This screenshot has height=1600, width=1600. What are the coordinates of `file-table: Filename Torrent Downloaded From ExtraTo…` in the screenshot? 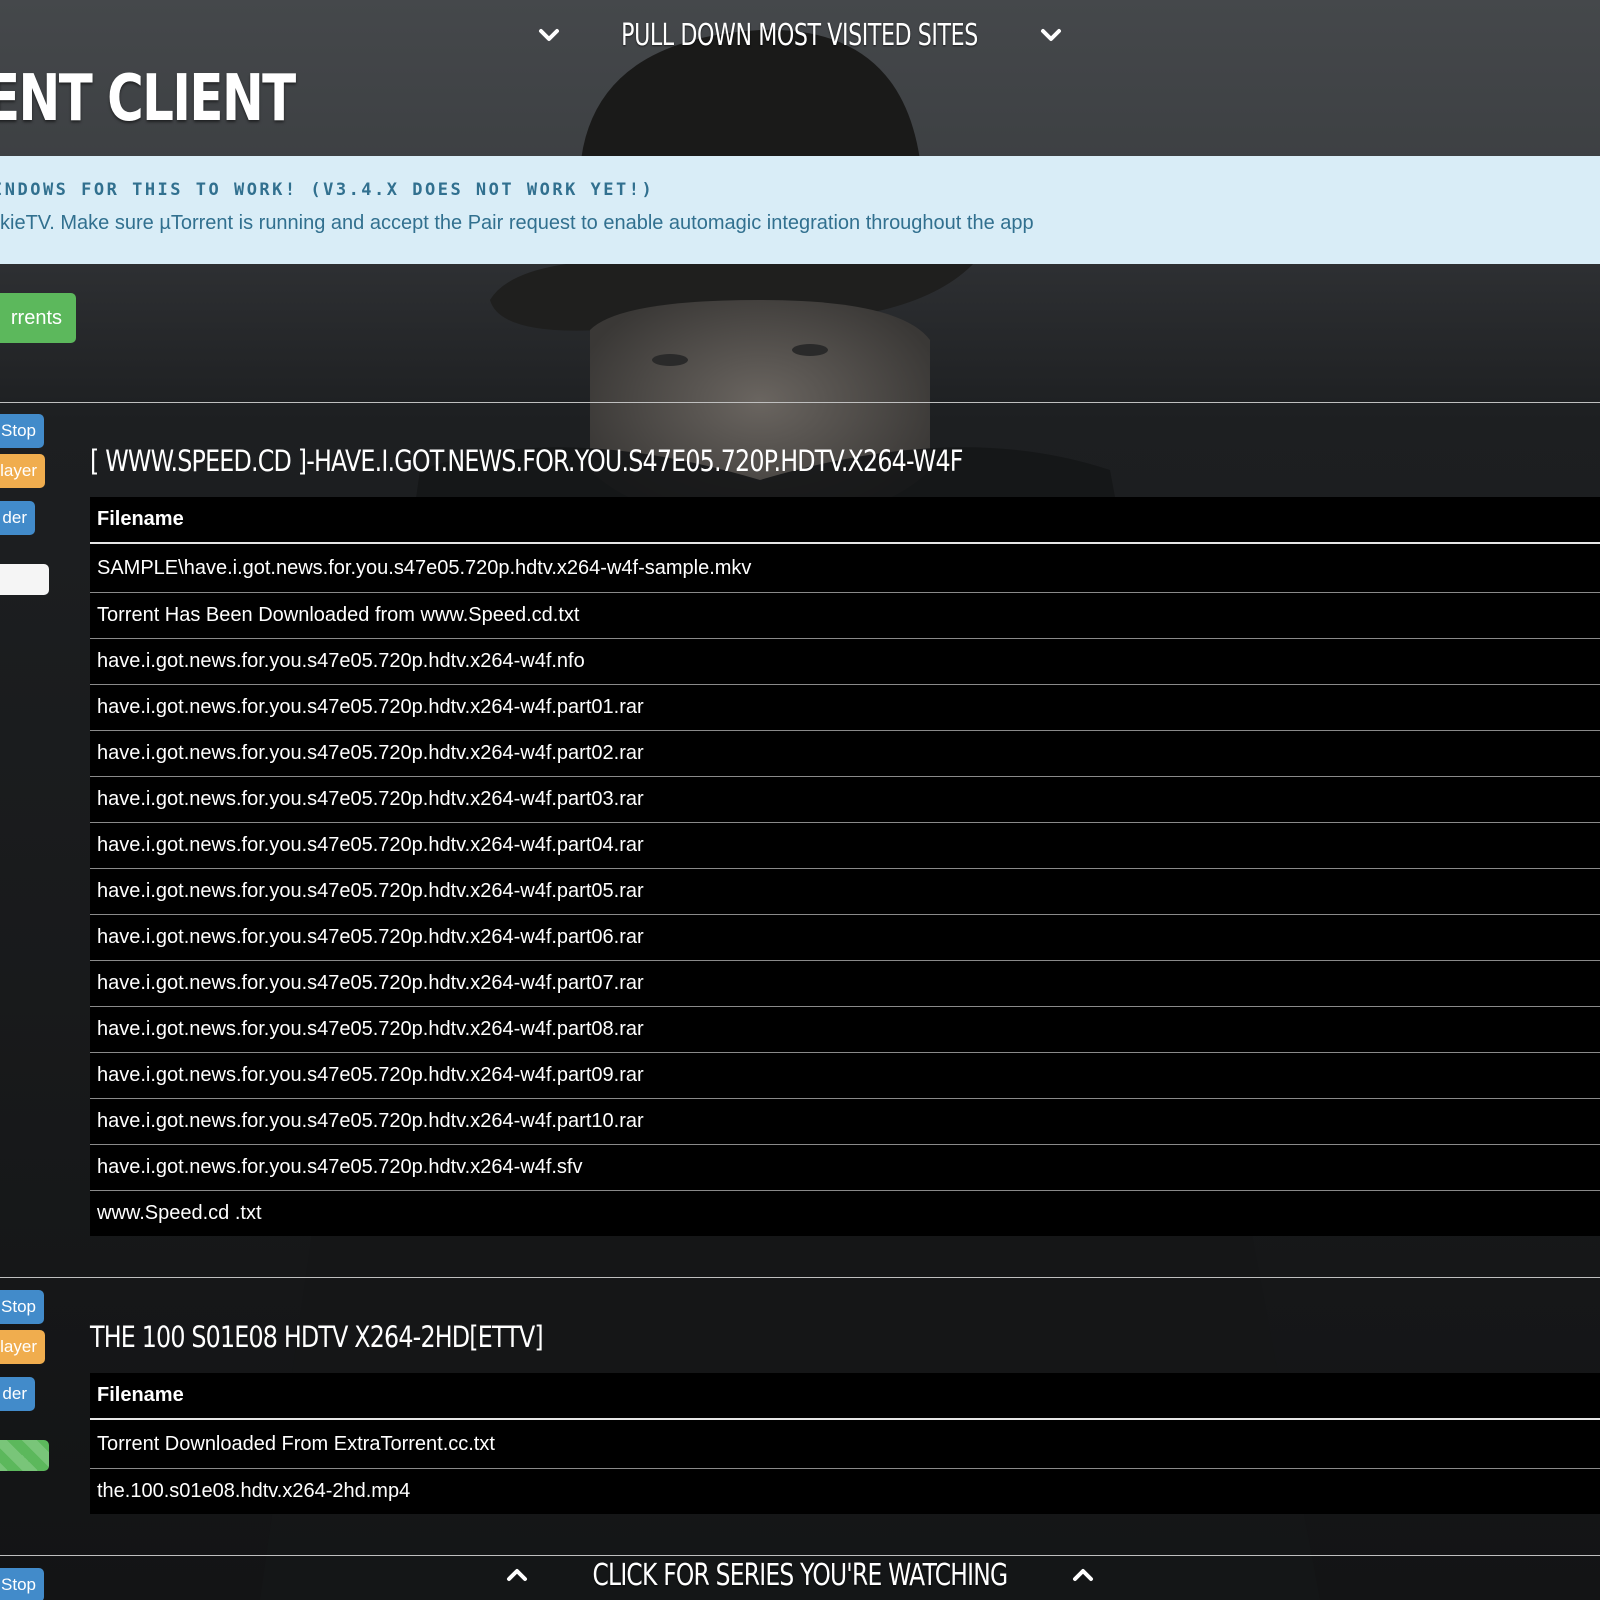 It's located at (845, 1443).